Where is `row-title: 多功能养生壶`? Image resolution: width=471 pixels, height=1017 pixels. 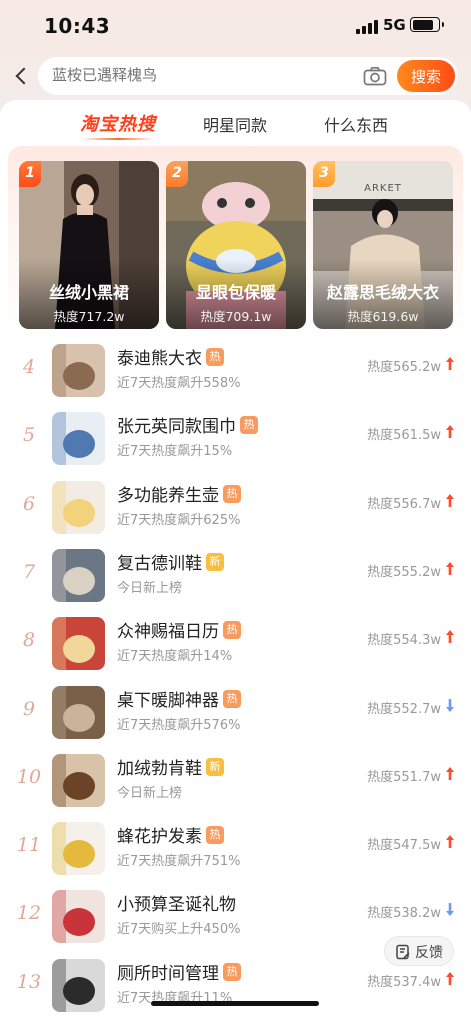 row-title: 多功能养生壶 is located at coordinates (168, 495).